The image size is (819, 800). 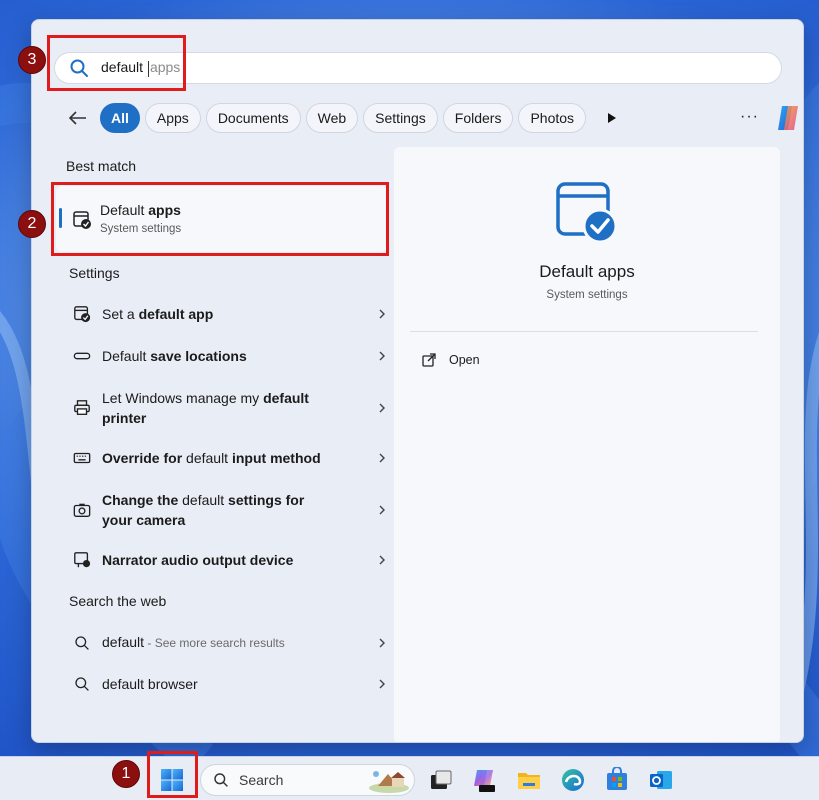 I want to click on step-badge-1: 1, so click(x=126, y=774).